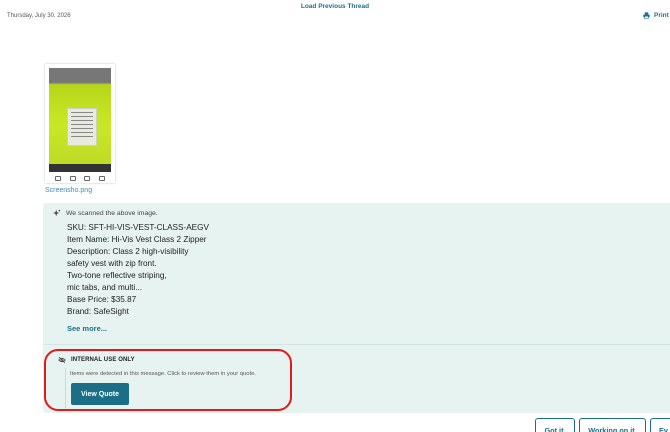 The image size is (670, 432). I want to click on internal-use-title: INTERNAL USE ONLY, so click(103, 360).